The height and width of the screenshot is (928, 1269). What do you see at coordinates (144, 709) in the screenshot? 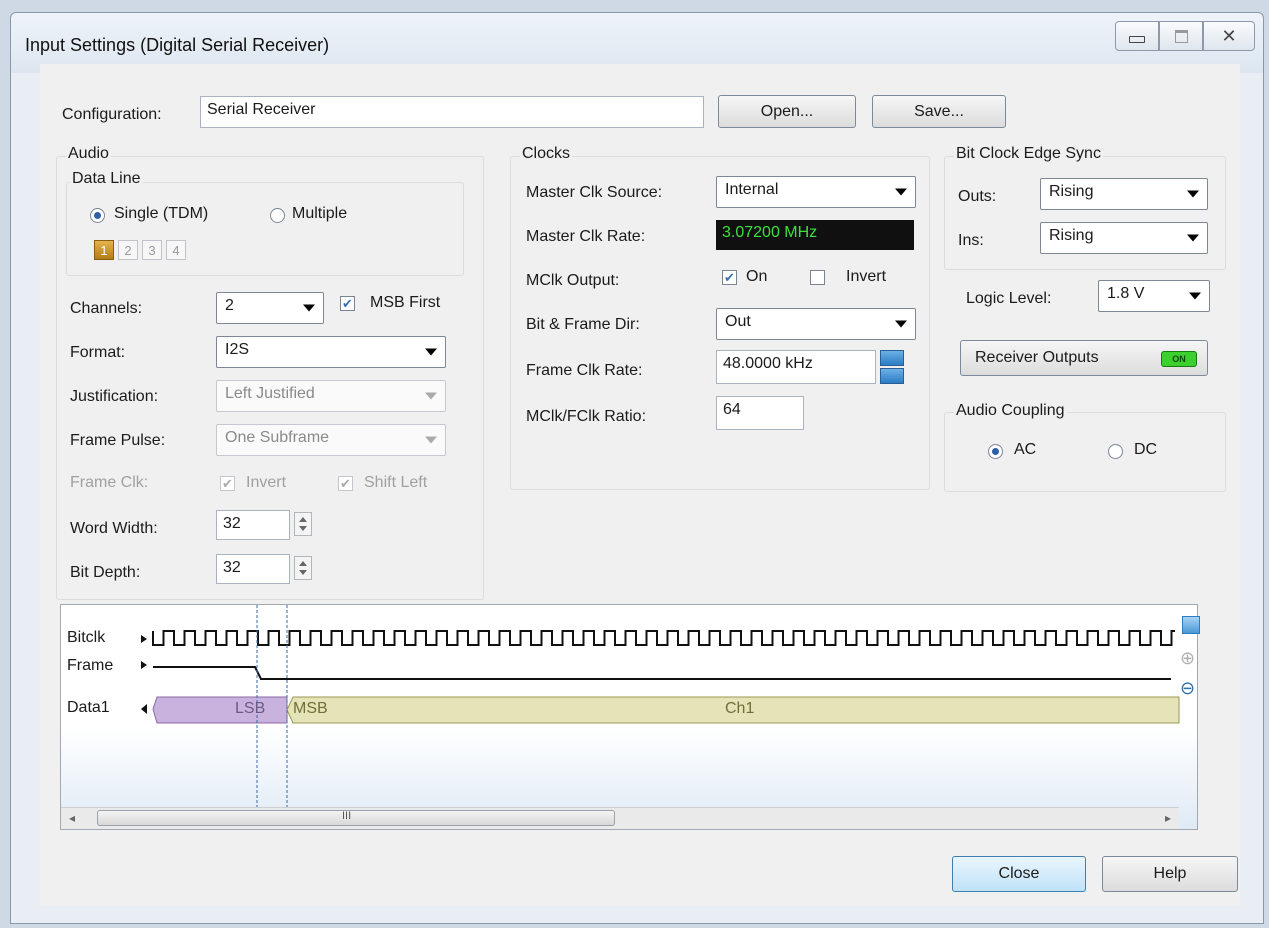
I see `data-marker-icon` at bounding box center [144, 709].